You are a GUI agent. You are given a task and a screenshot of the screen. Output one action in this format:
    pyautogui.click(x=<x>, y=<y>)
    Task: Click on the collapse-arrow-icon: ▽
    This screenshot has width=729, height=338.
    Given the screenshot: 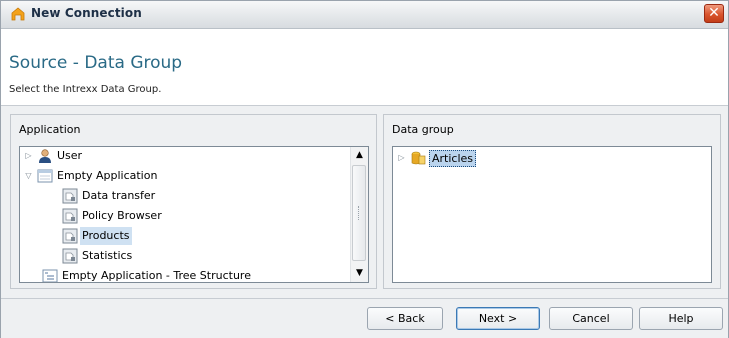 What is the action you would take?
    pyautogui.click(x=28, y=176)
    